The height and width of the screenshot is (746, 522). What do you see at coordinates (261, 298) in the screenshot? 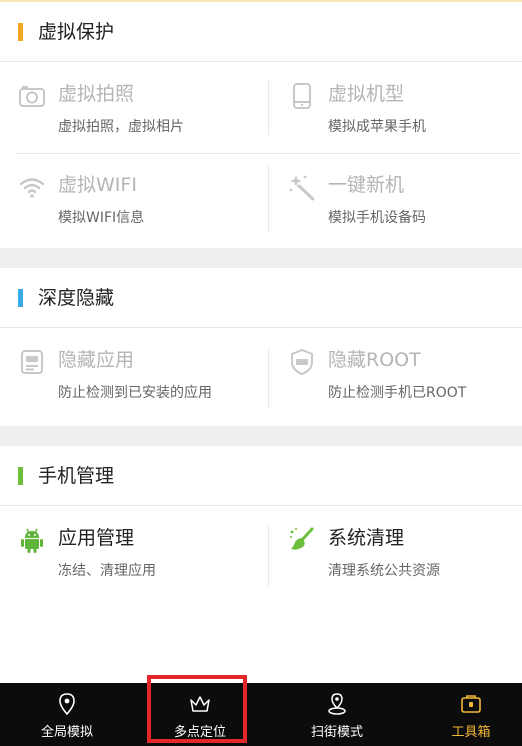
I see `section-header: 深度隐藏` at bounding box center [261, 298].